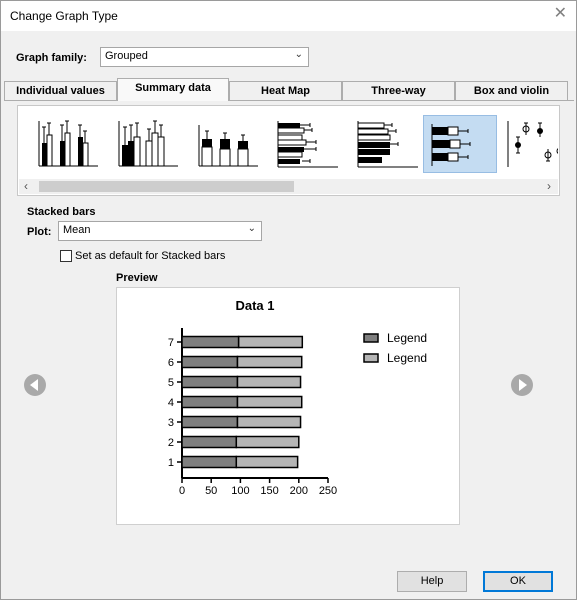 The width and height of the screenshot is (577, 600). Describe the element at coordinates (560, 14) in the screenshot. I see `close-icon: ✕` at that location.